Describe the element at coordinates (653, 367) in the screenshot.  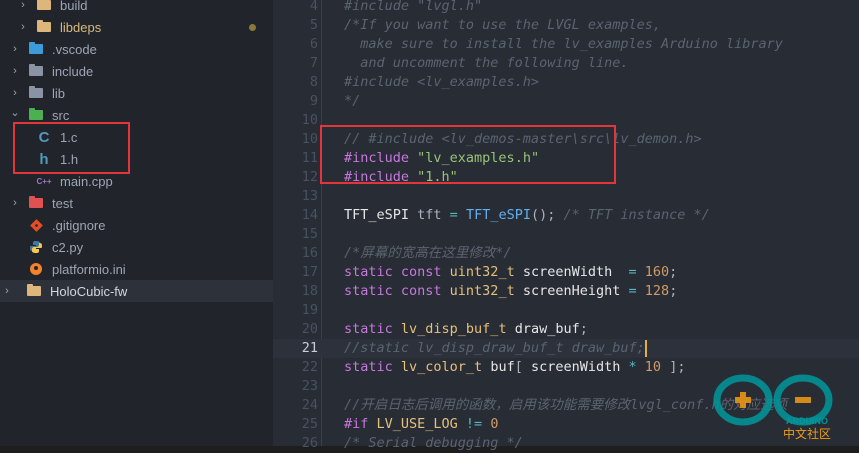
I see `code-token: 10` at that location.